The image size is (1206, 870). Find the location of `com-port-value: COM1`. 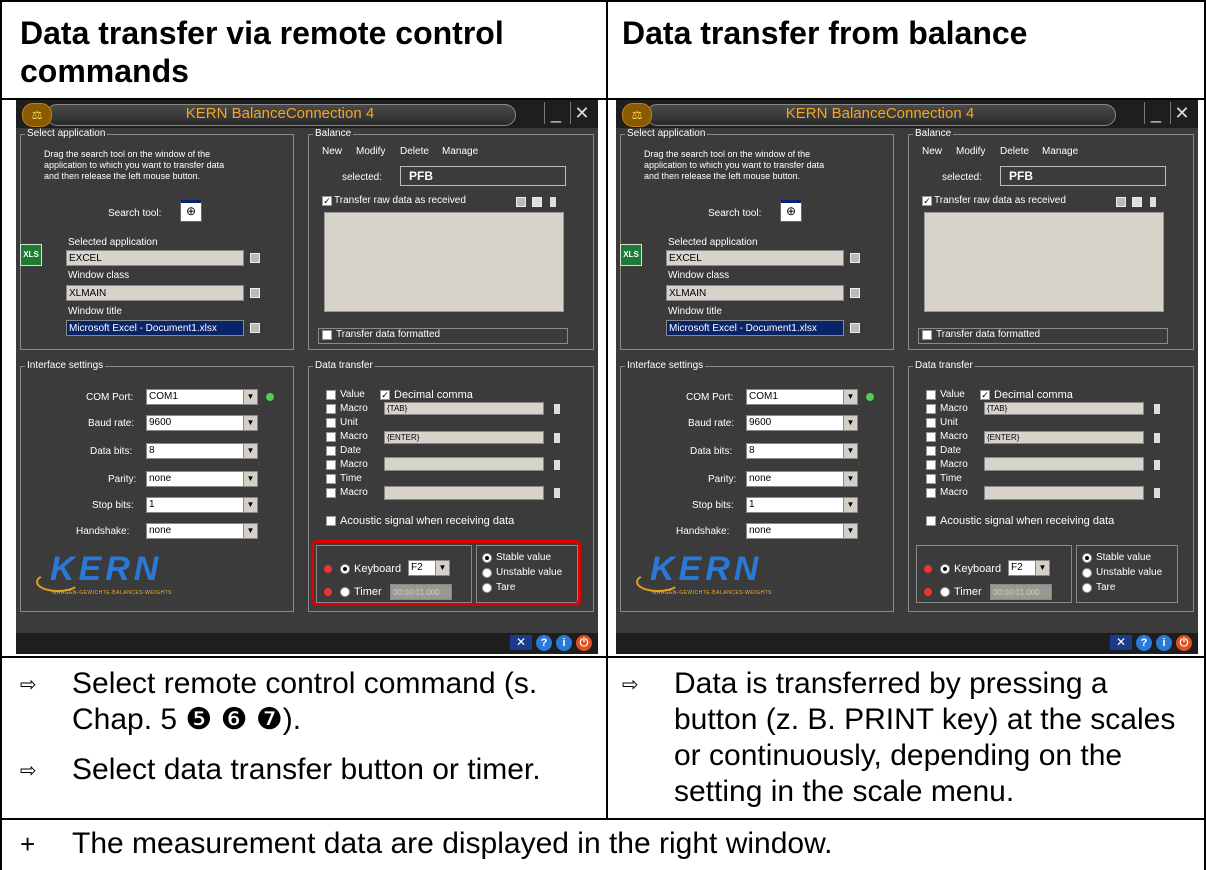

com-port-value: COM1 is located at coordinates (763, 396).